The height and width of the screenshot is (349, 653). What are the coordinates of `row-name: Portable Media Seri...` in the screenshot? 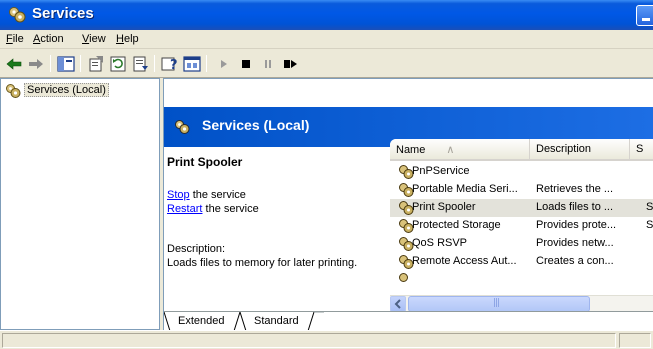 It's located at (465, 189).